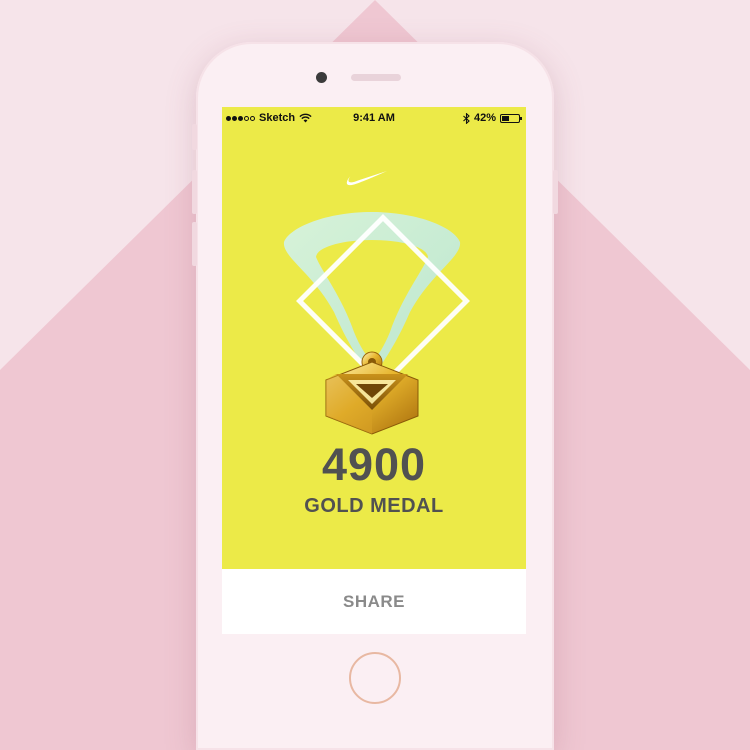 The width and height of the screenshot is (750, 750). I want to click on share-button: SHARE, so click(374, 601).